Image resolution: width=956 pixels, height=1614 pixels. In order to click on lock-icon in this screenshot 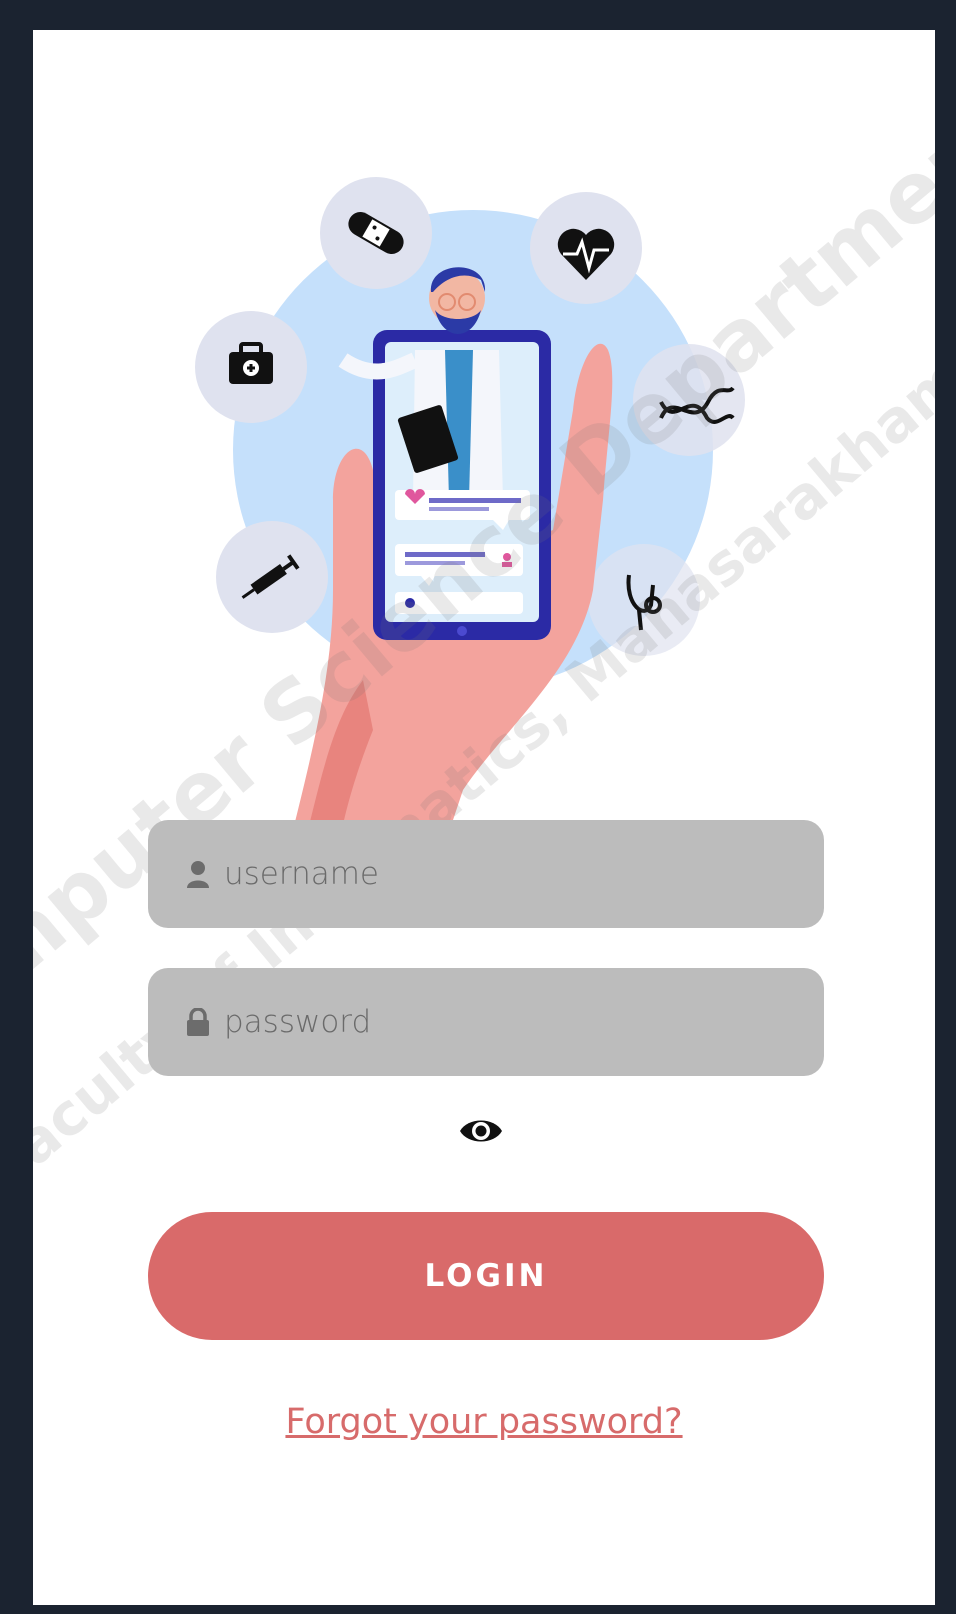, I will do `click(198, 1022)`.